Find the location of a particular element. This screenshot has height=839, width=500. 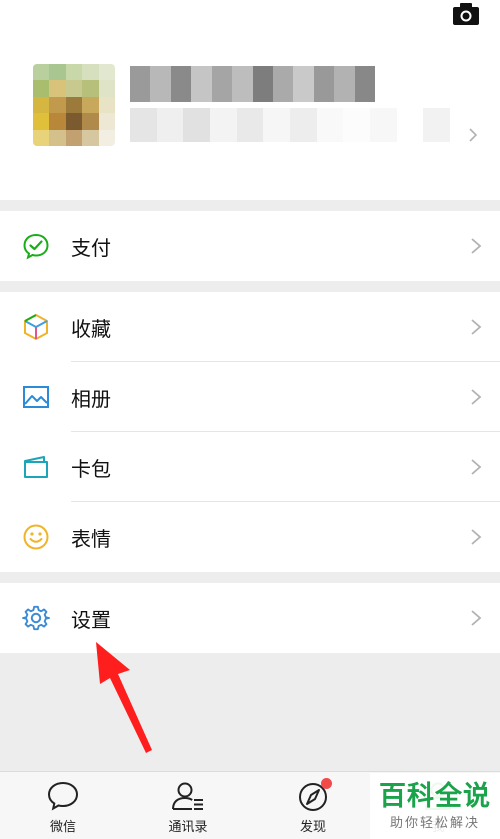

wallet-icon is located at coordinates (36, 467).